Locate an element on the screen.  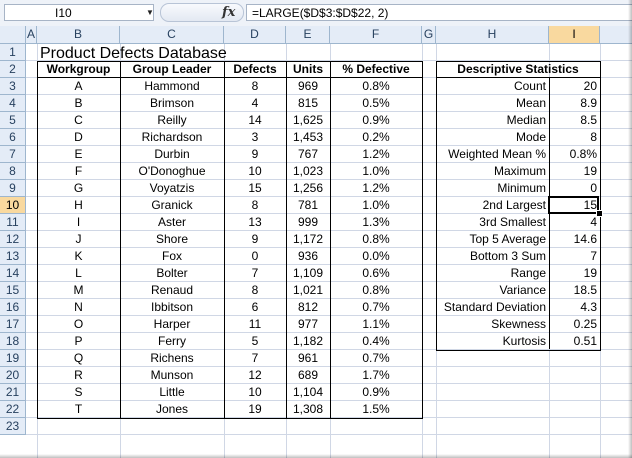
row-header-16: 16 is located at coordinates (13, 307).